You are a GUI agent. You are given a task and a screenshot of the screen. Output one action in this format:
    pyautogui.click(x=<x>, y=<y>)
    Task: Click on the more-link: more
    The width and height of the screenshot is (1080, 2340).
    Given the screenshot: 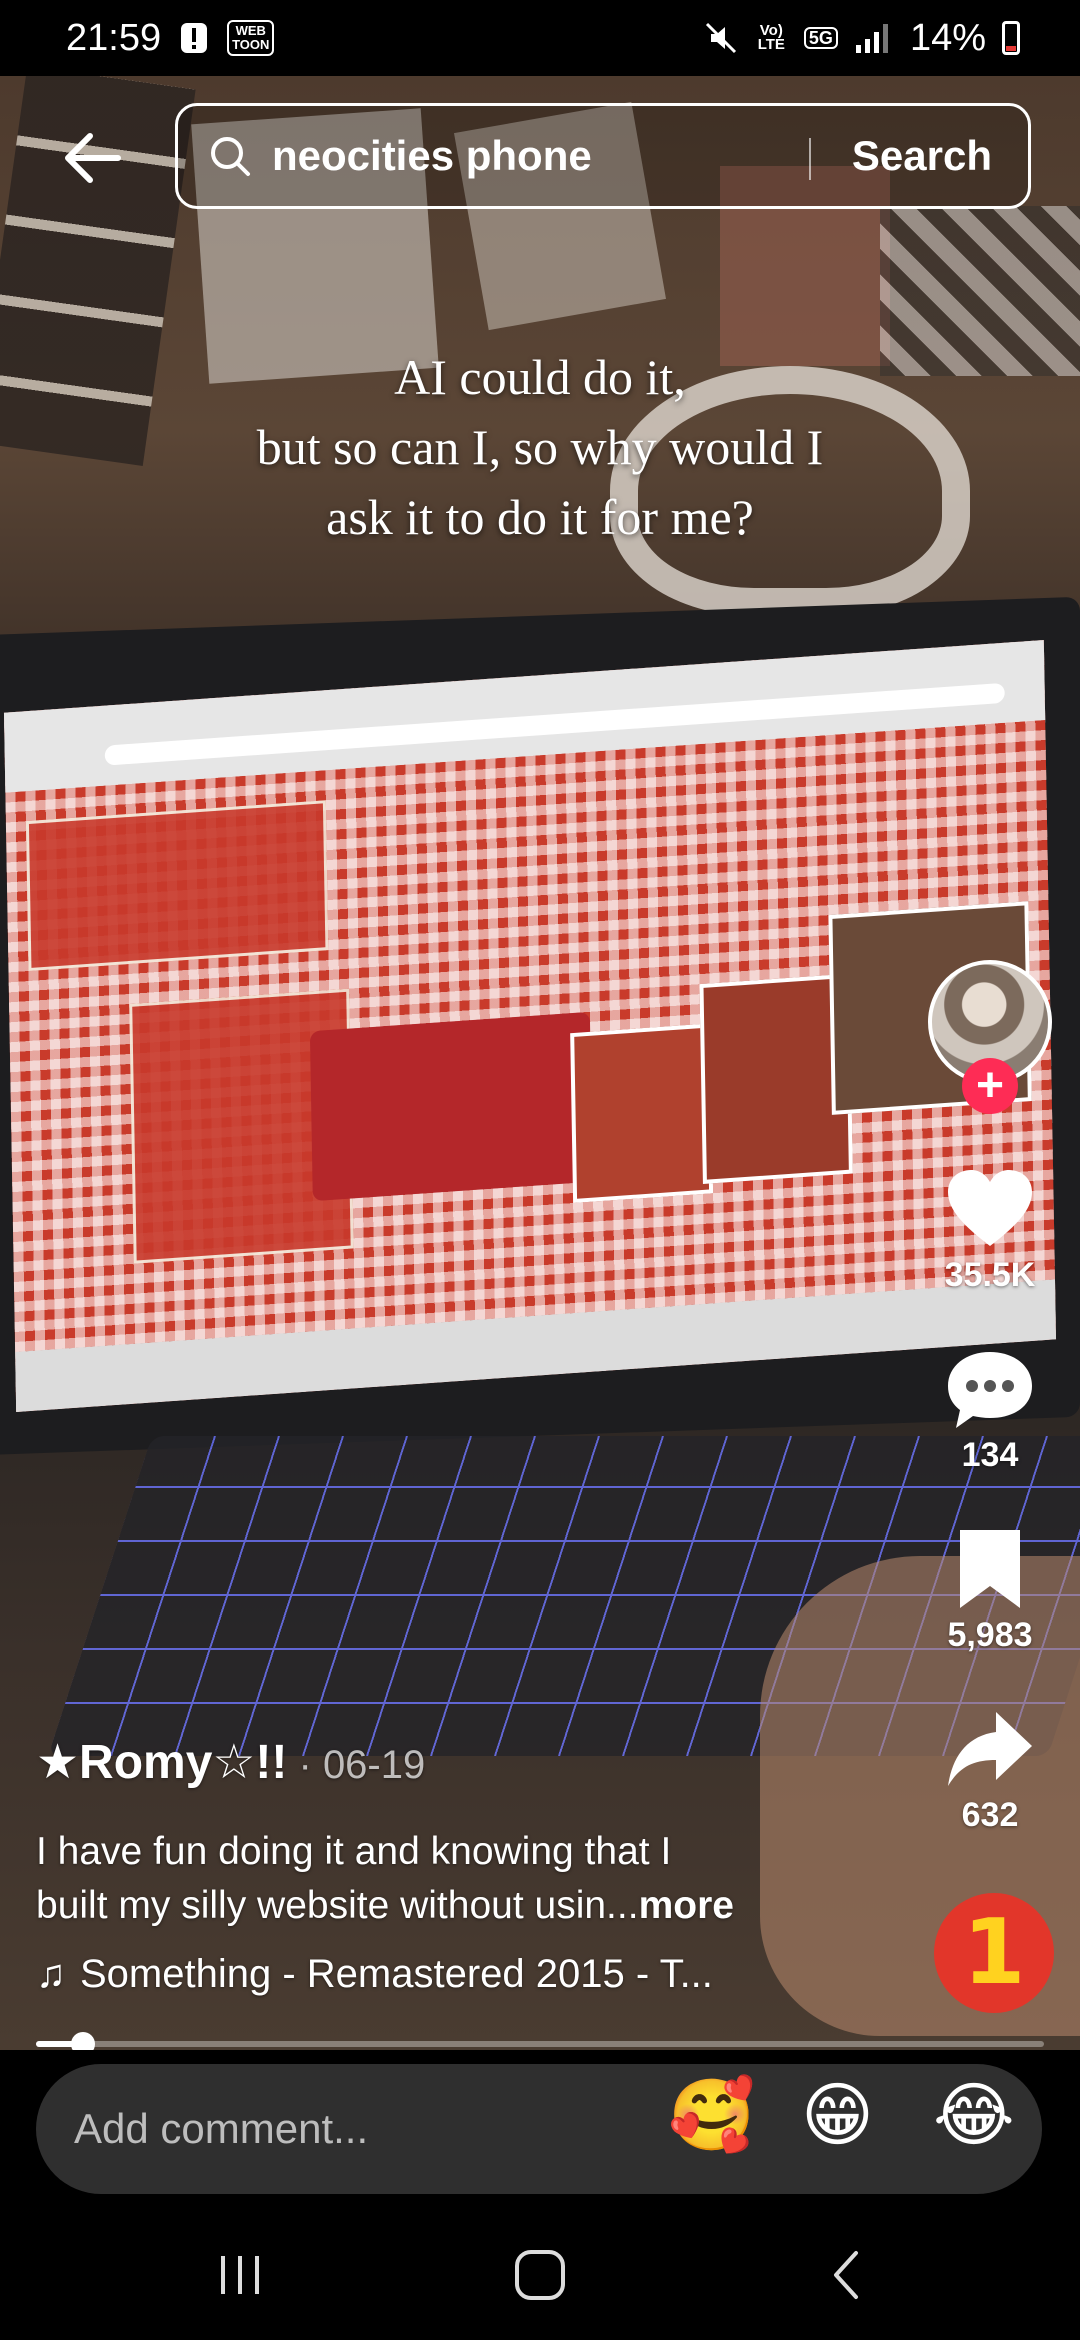 What is the action you would take?
    pyautogui.click(x=686, y=1905)
    